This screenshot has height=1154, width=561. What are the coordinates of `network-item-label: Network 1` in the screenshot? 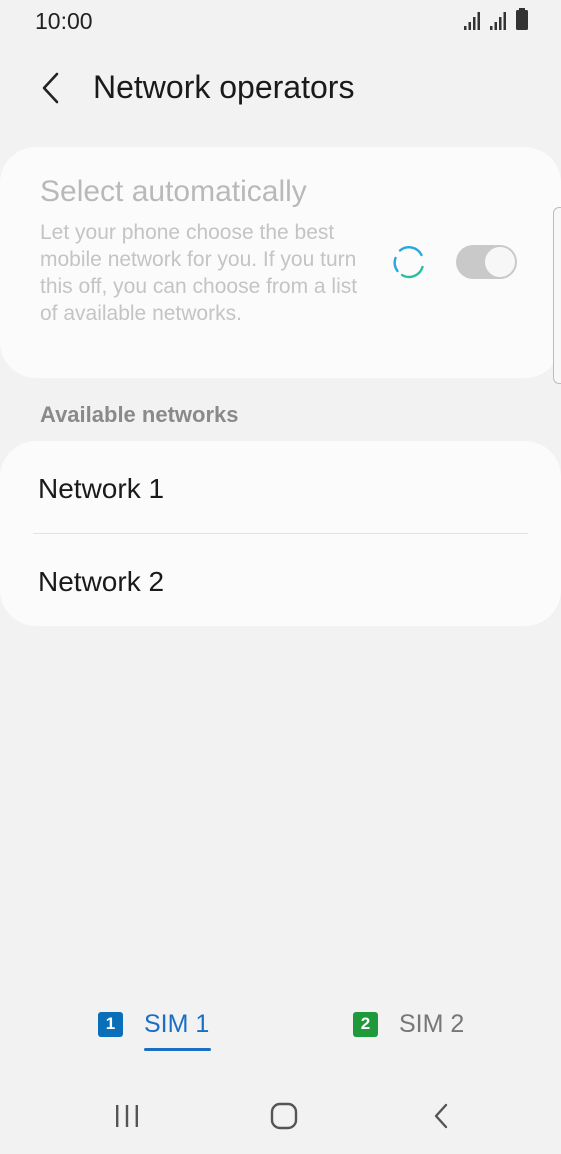 It's located at (101, 488).